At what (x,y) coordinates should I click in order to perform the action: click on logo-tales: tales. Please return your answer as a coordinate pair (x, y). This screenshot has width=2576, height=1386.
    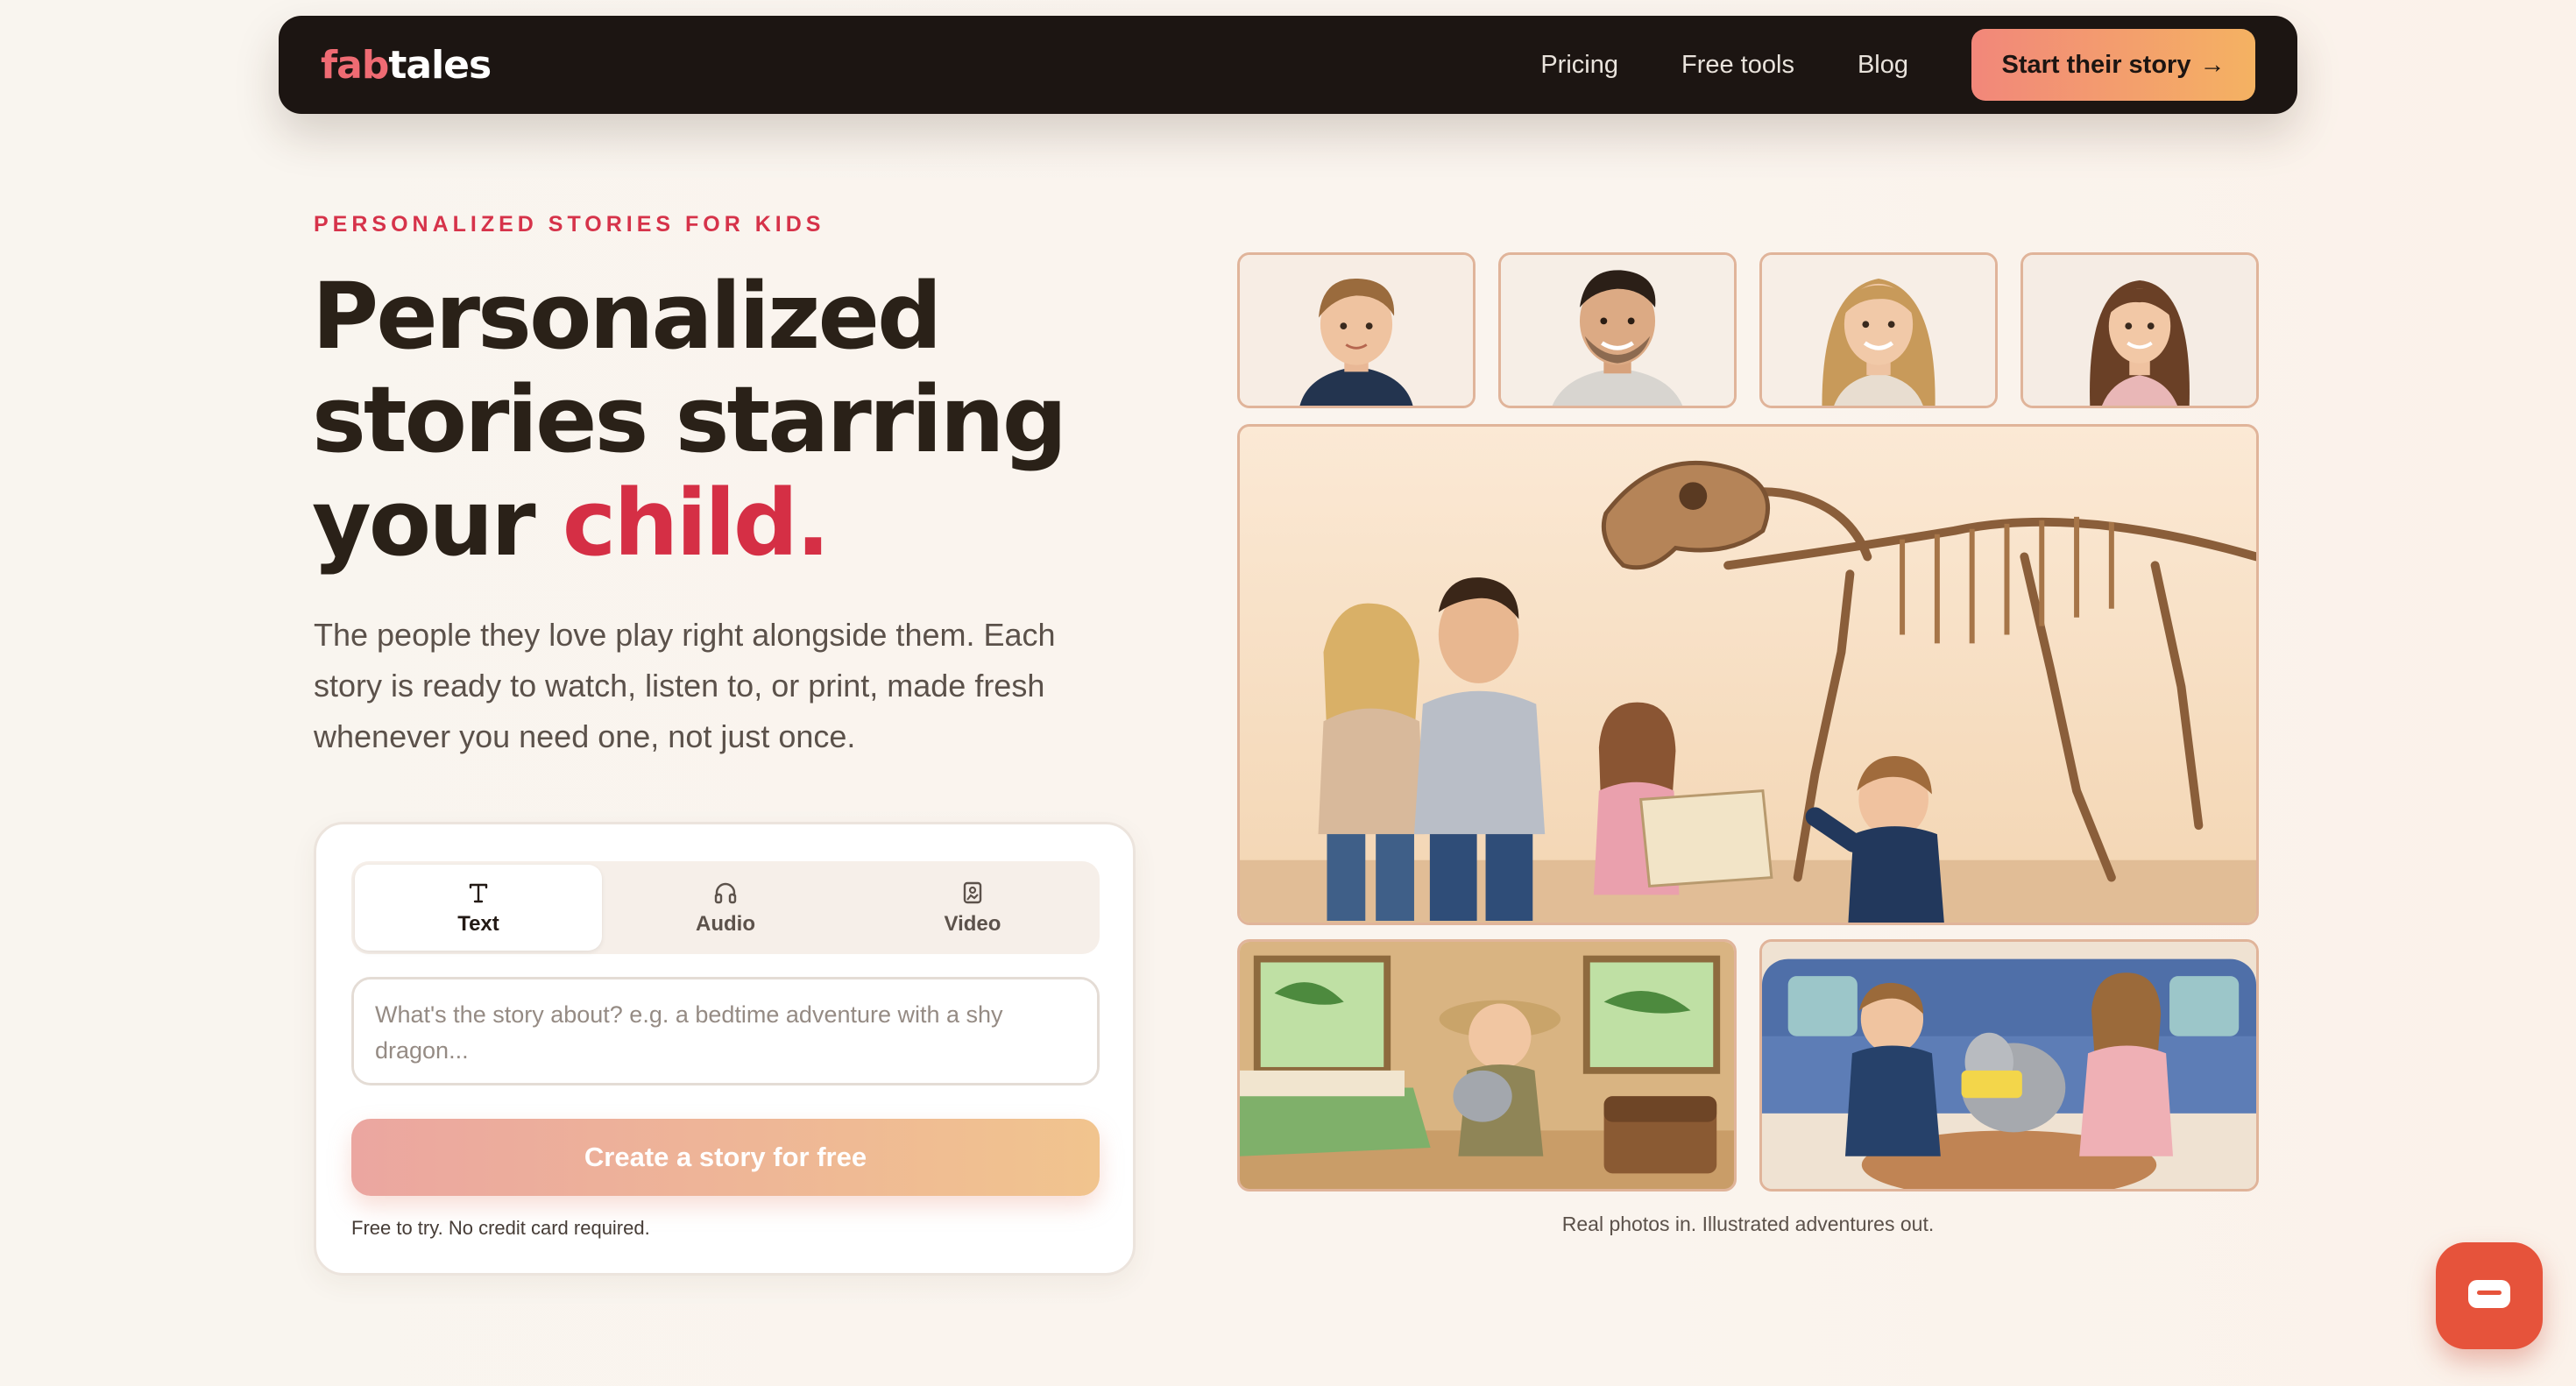
    Looking at the image, I should click on (440, 65).